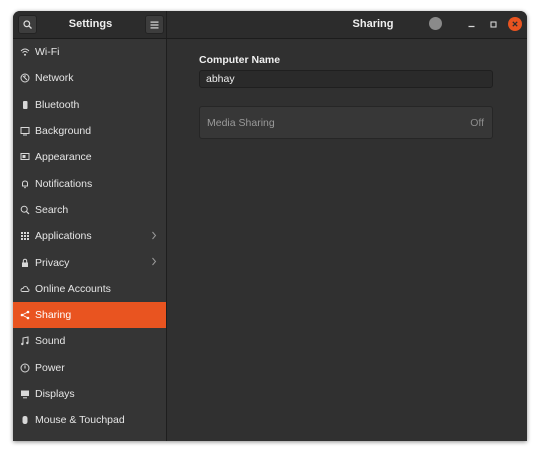 This screenshot has width=540, height=455. Describe the element at coordinates (89, 341) in the screenshot. I see `sidebar-item-sound: Sound` at that location.